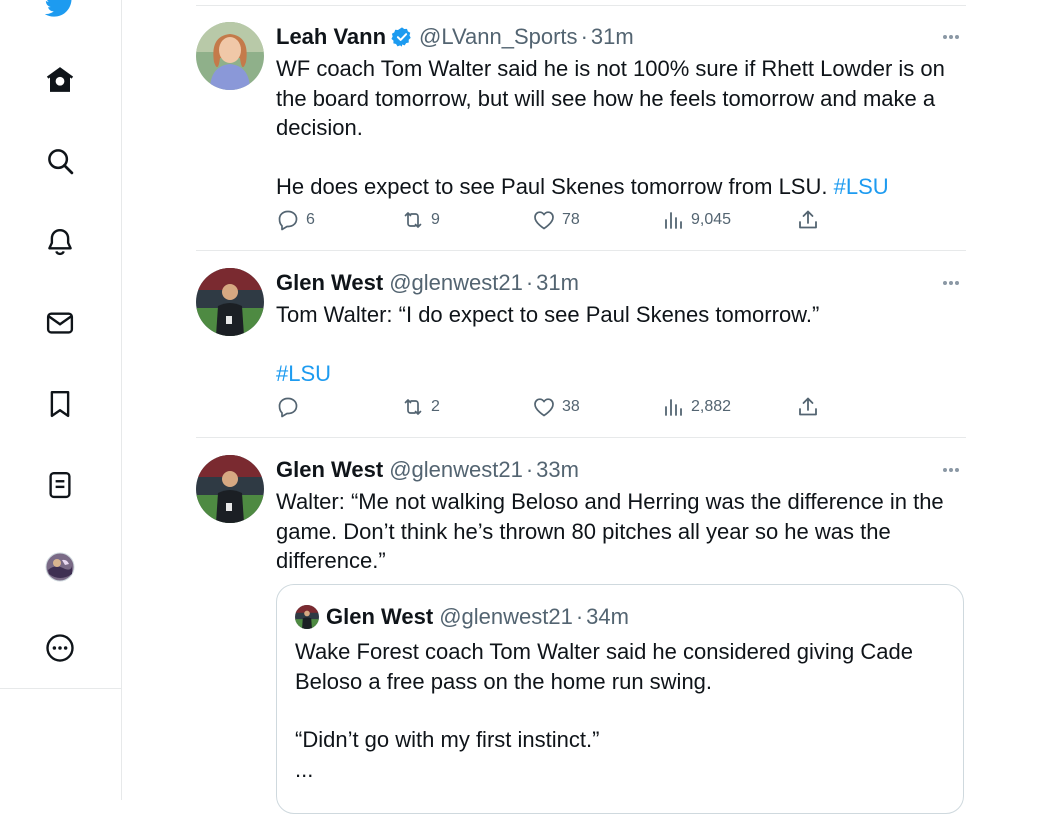  What do you see at coordinates (607, 616) in the screenshot?
I see `quoted-tweet-time: 34m` at bounding box center [607, 616].